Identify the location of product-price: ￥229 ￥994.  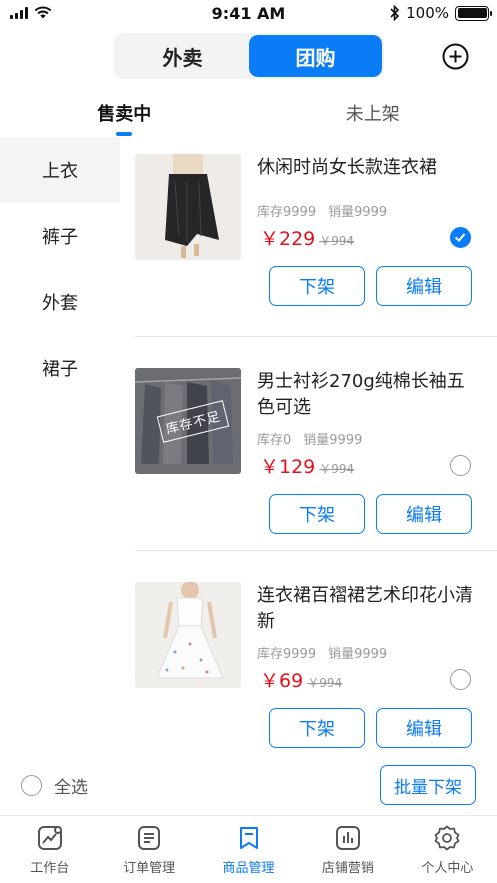
(307, 237).